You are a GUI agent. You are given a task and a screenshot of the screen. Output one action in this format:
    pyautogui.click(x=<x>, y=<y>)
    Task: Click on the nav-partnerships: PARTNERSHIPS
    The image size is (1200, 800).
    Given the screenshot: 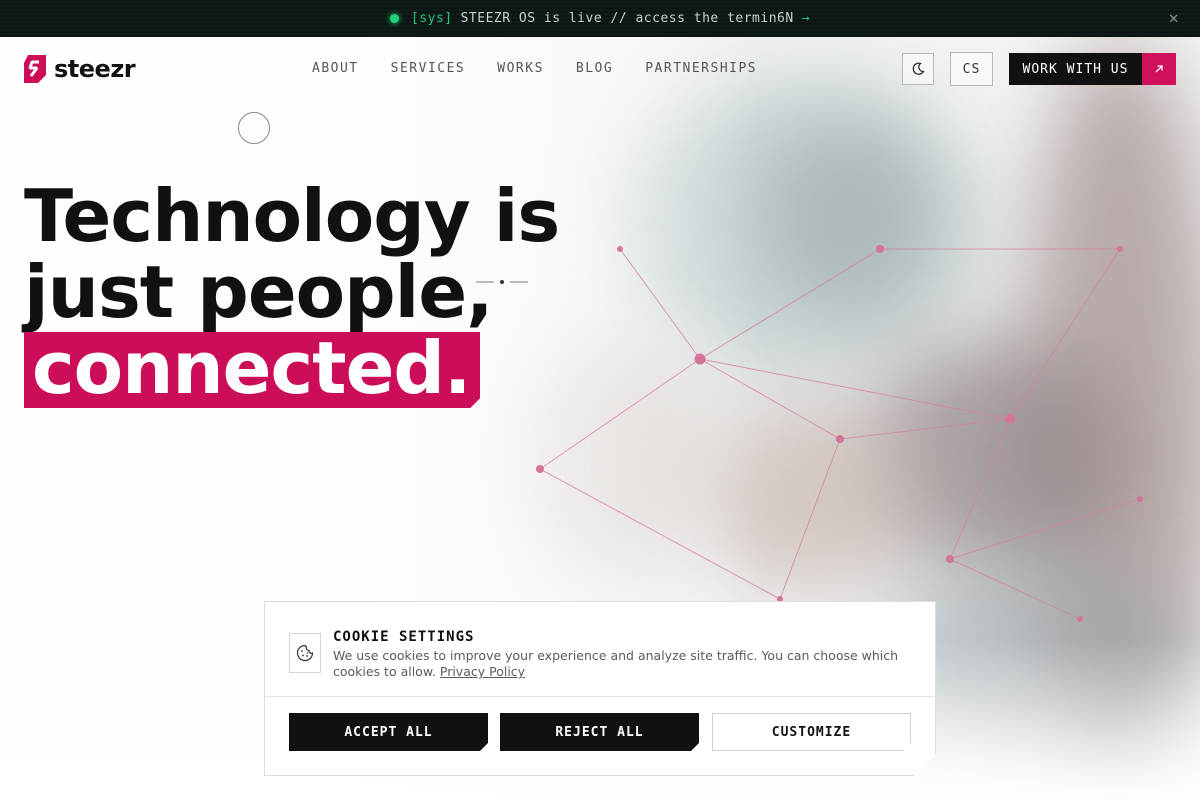 What is the action you would take?
    pyautogui.click(x=701, y=68)
    